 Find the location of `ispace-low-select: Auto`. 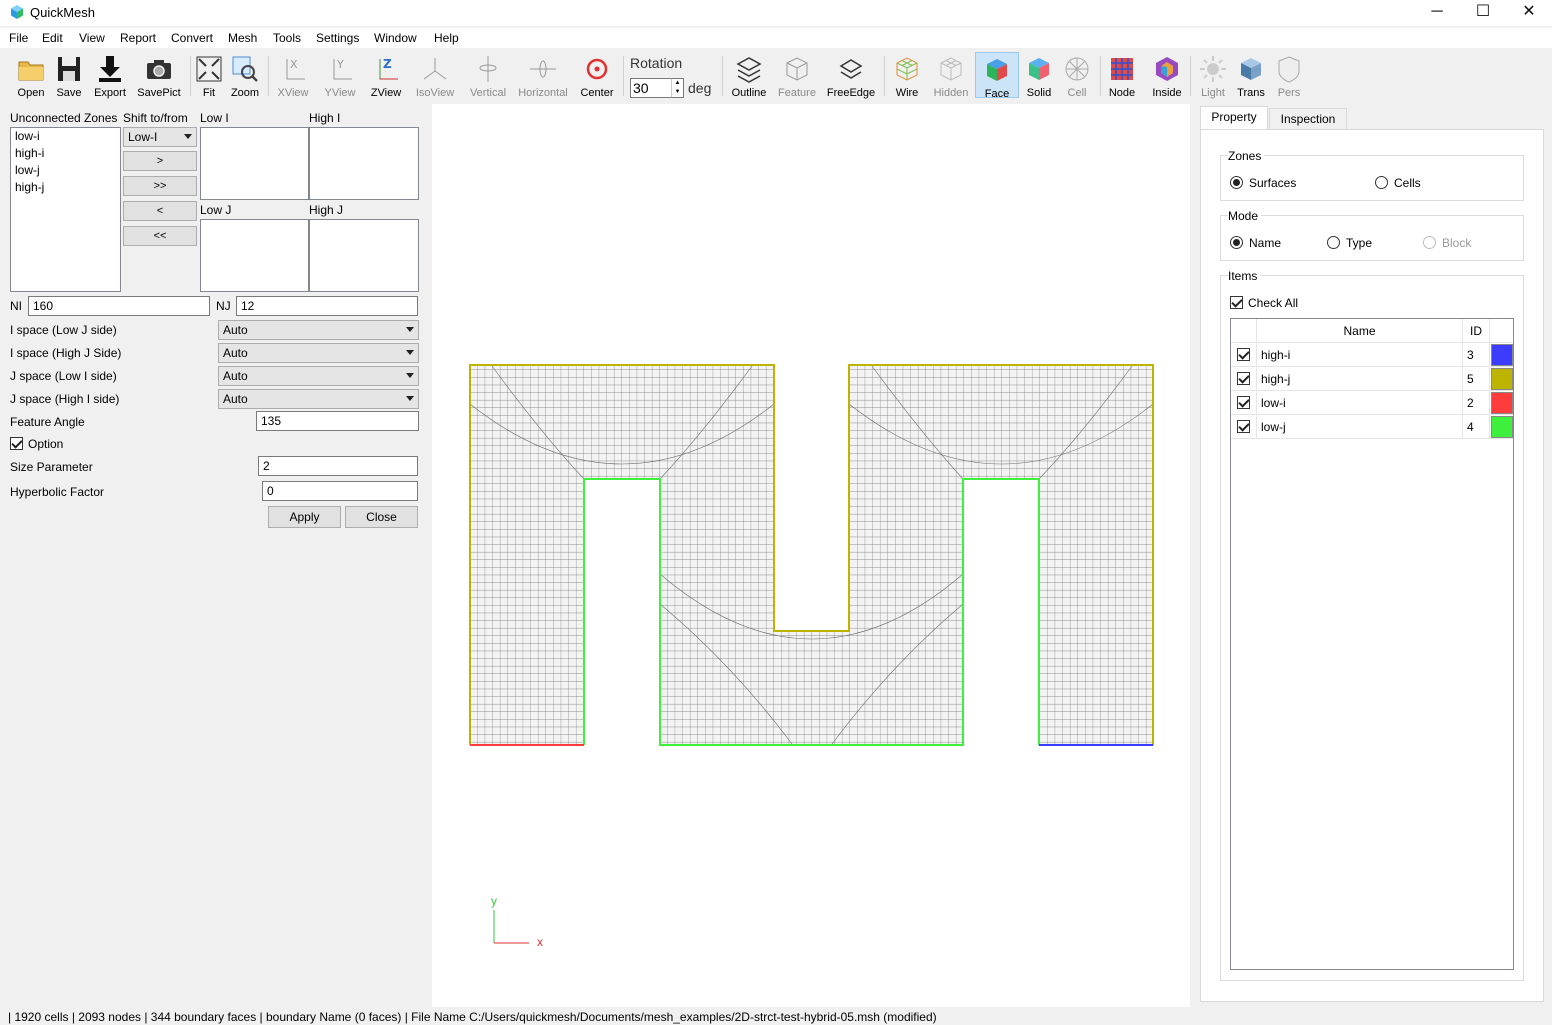

ispace-low-select: Auto is located at coordinates (318, 330).